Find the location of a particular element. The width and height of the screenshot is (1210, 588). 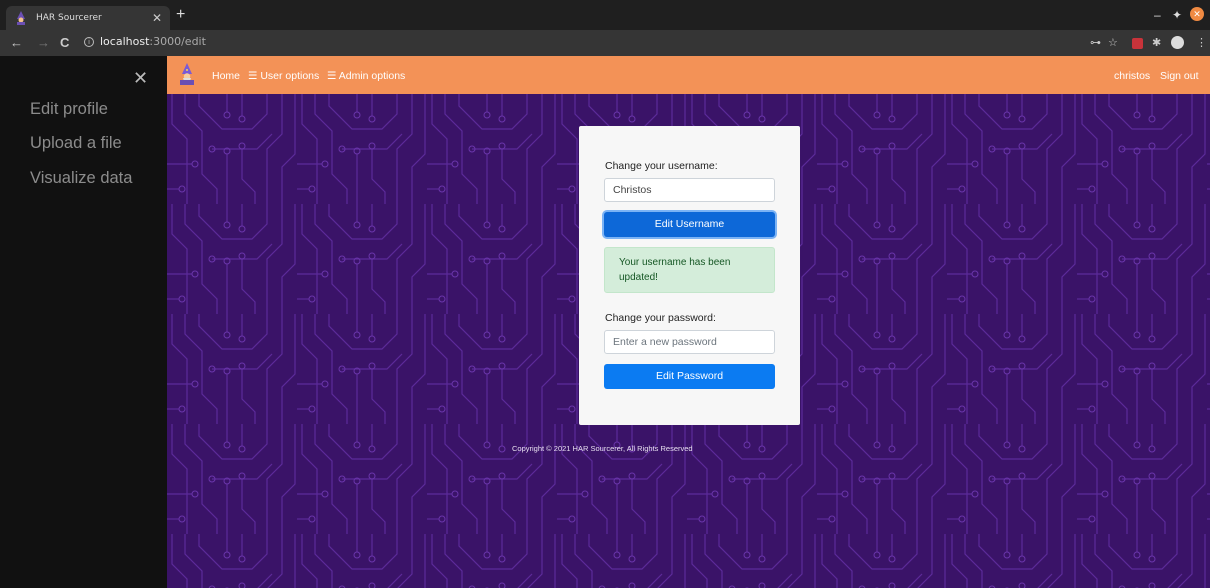

new-tab-icon: + is located at coordinates (180, 15).